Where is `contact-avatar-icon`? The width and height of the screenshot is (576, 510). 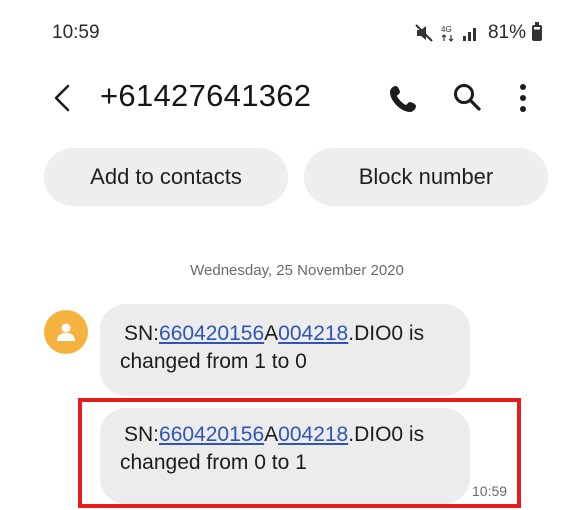
contact-avatar-icon is located at coordinates (66, 332).